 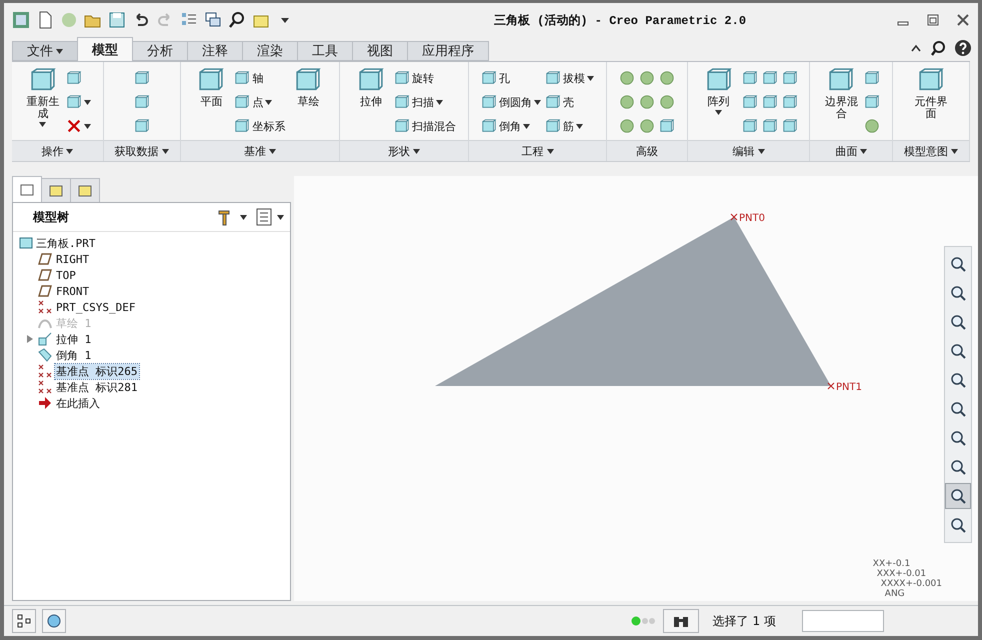 I want to click on ribbon-button: 拔模, so click(x=569, y=78).